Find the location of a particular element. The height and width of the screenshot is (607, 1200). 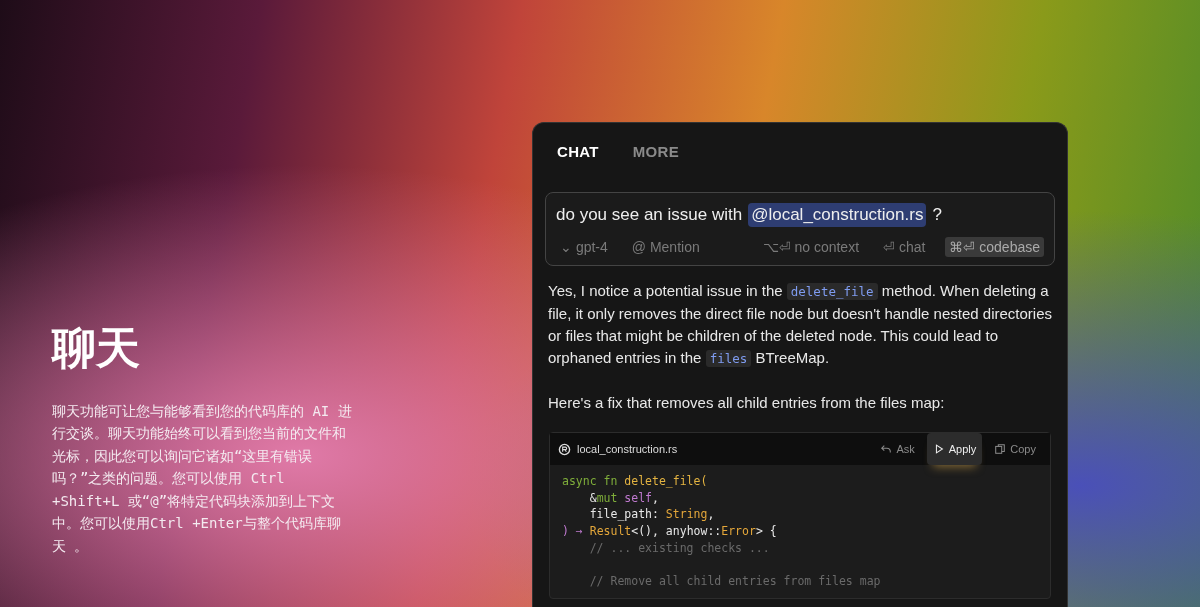

prompt-field: do you see an issue with @local_construction.rs ? ⌄ gpt-4 @ Mention ⌥⏎ no context ⏎ chat ⌘⏎ codebase is located at coordinates (800, 229).